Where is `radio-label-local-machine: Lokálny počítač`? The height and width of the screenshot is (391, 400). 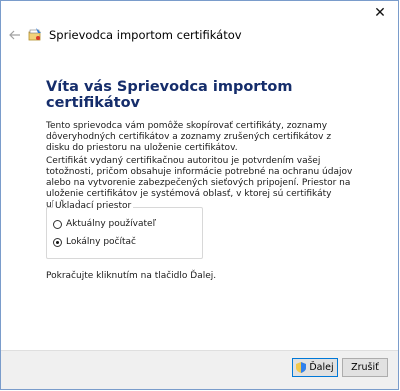
radio-label-local-machine: Lokálny počítač is located at coordinates (101, 242).